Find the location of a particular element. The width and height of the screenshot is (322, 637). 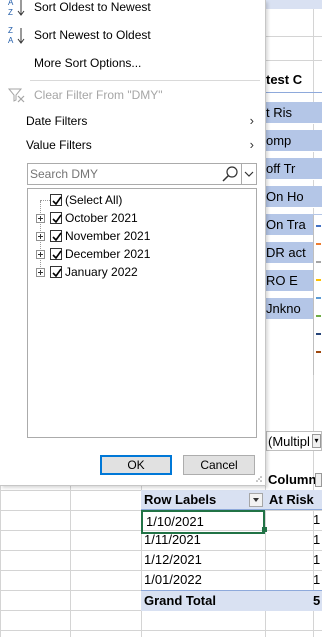

row-labels-header: Row Labels is located at coordinates (180, 499).